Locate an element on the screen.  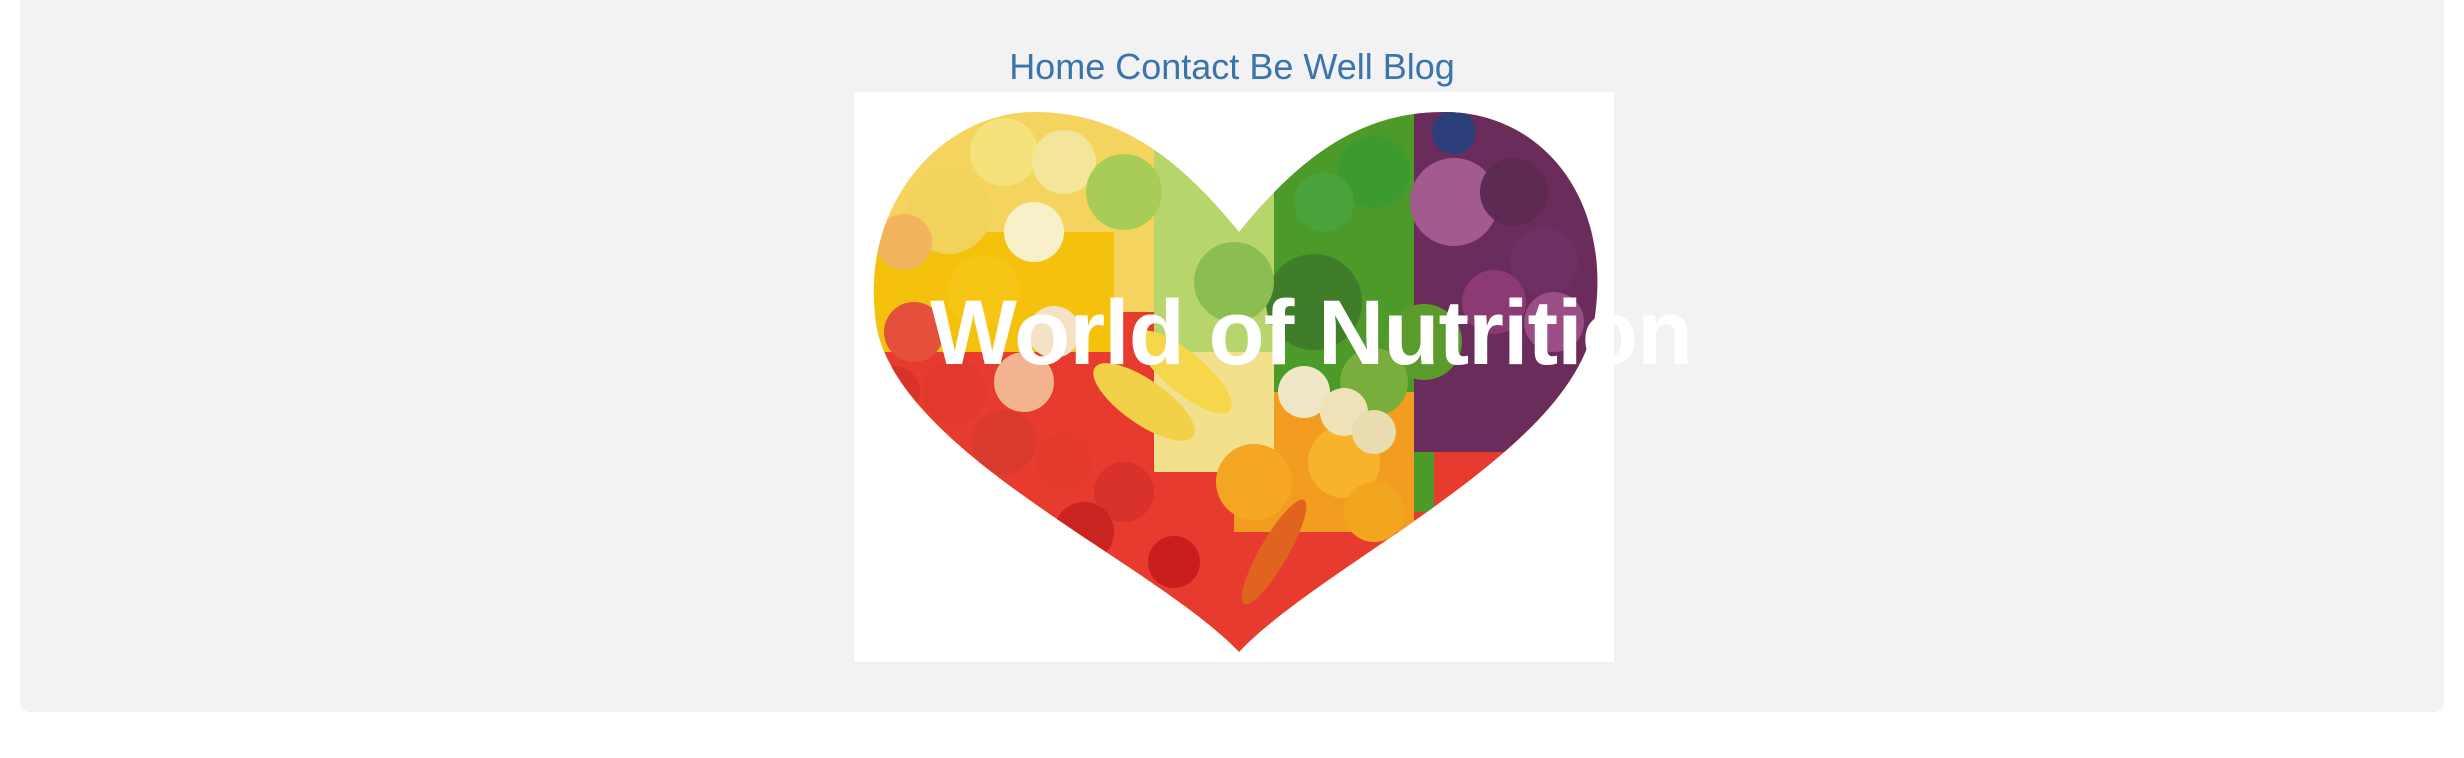
nav-bewell-link: Be Well is located at coordinates (1310, 66).